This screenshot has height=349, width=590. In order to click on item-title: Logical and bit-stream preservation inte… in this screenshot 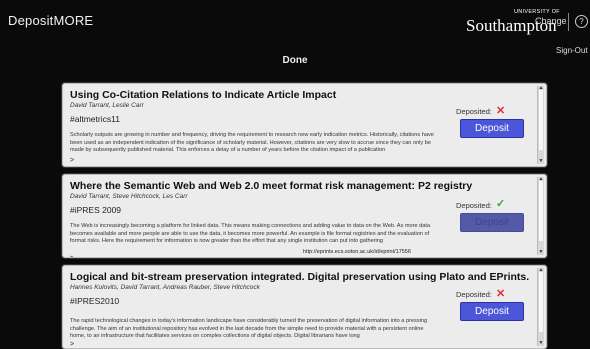, I will do `click(300, 277)`.